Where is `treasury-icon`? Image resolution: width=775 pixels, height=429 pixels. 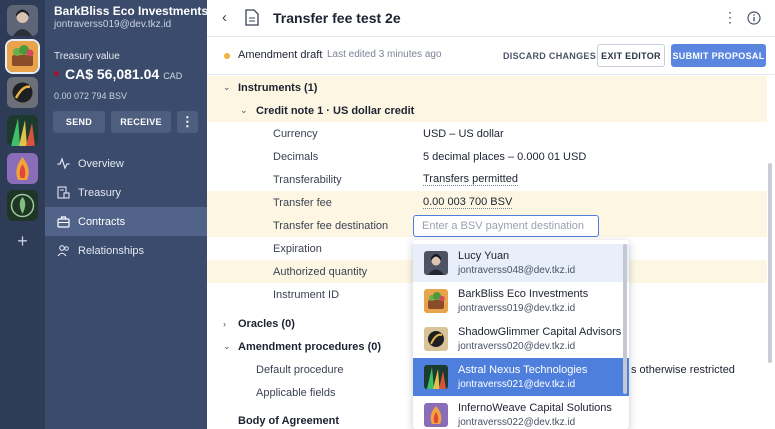
treasury-icon is located at coordinates (63, 193).